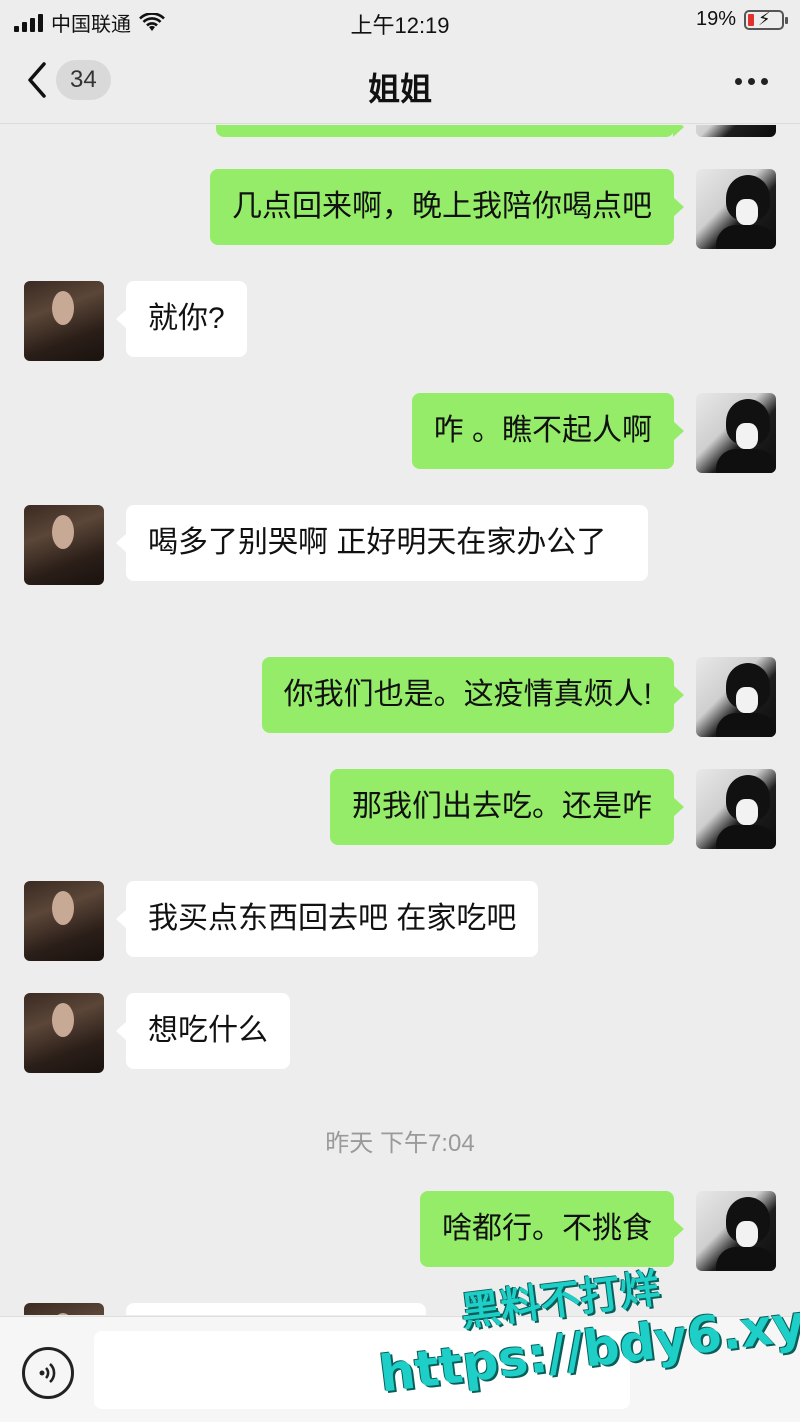  I want to click on message-bubble-sent: 咋 。瞧不起人啊, so click(548, 431).